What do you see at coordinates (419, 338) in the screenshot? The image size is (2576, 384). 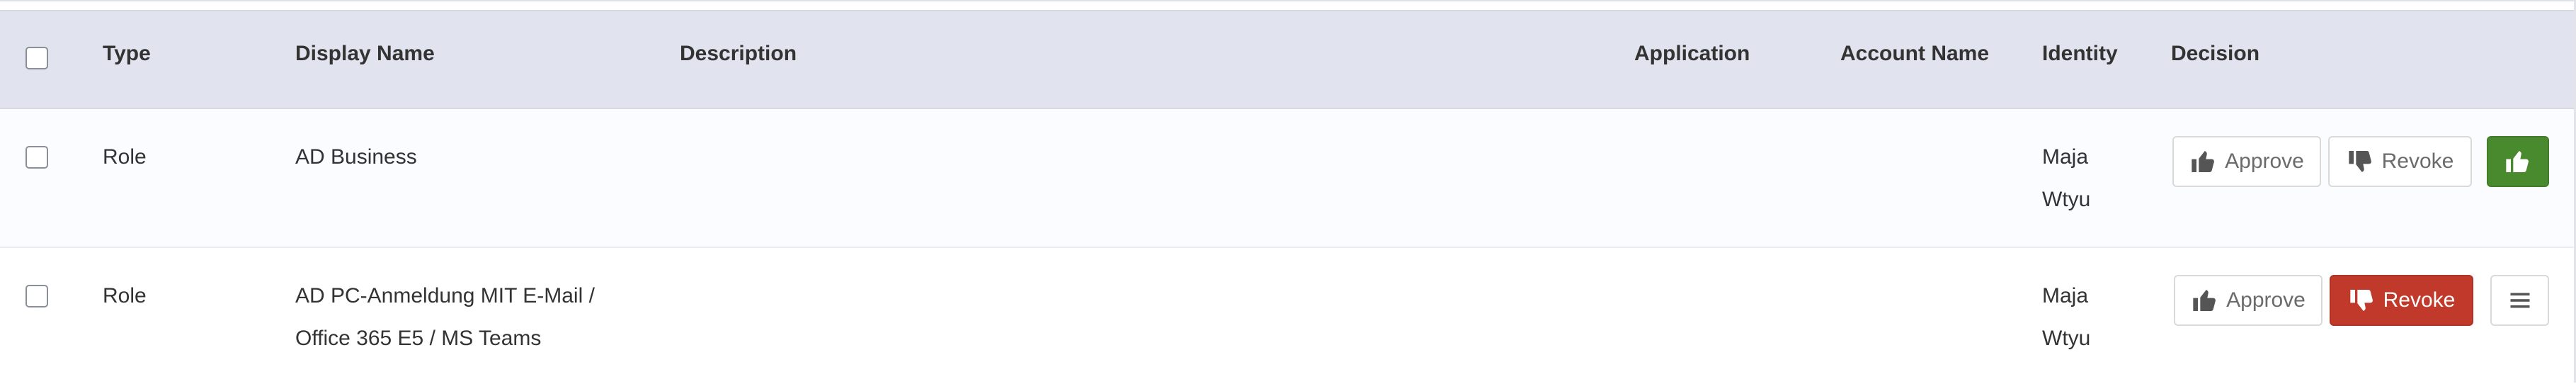 I see `row-display-name-continued: Office 365 E5 / MS Teams` at bounding box center [419, 338].